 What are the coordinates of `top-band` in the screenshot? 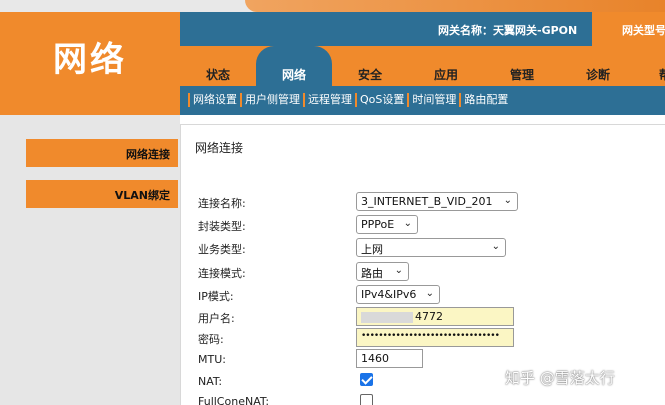 It's located at (332, 6).